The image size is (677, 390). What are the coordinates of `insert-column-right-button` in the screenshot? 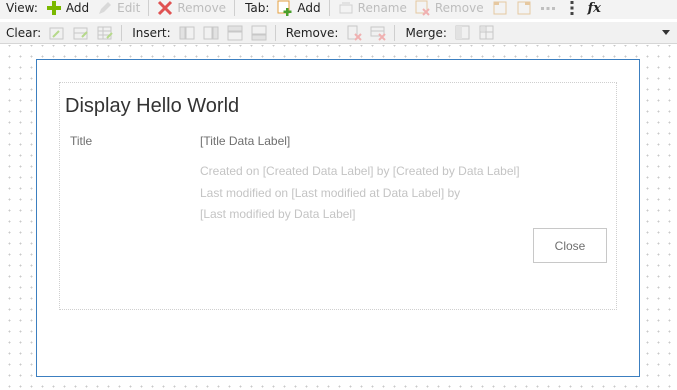 It's located at (211, 33).